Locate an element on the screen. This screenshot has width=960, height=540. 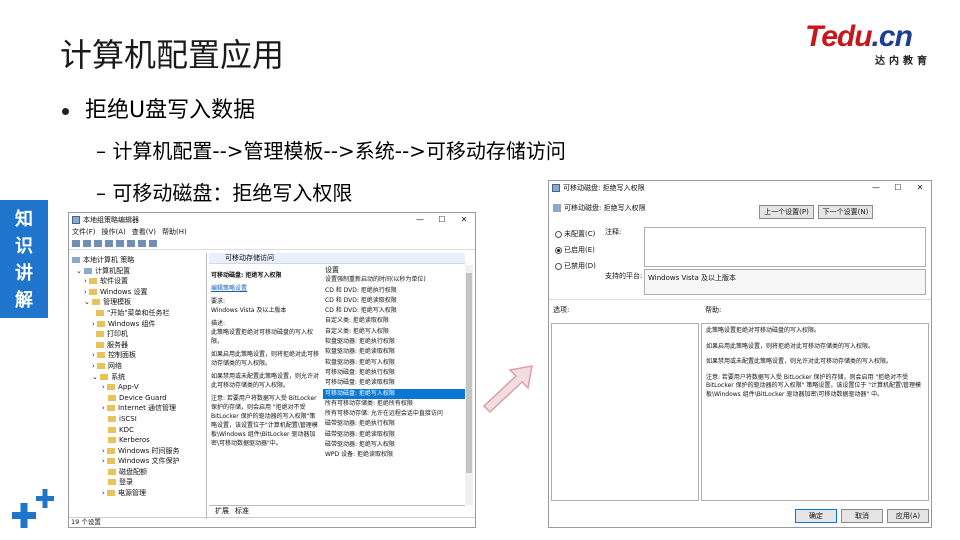
tree-item: › Windows 设置 is located at coordinates (138, 292).